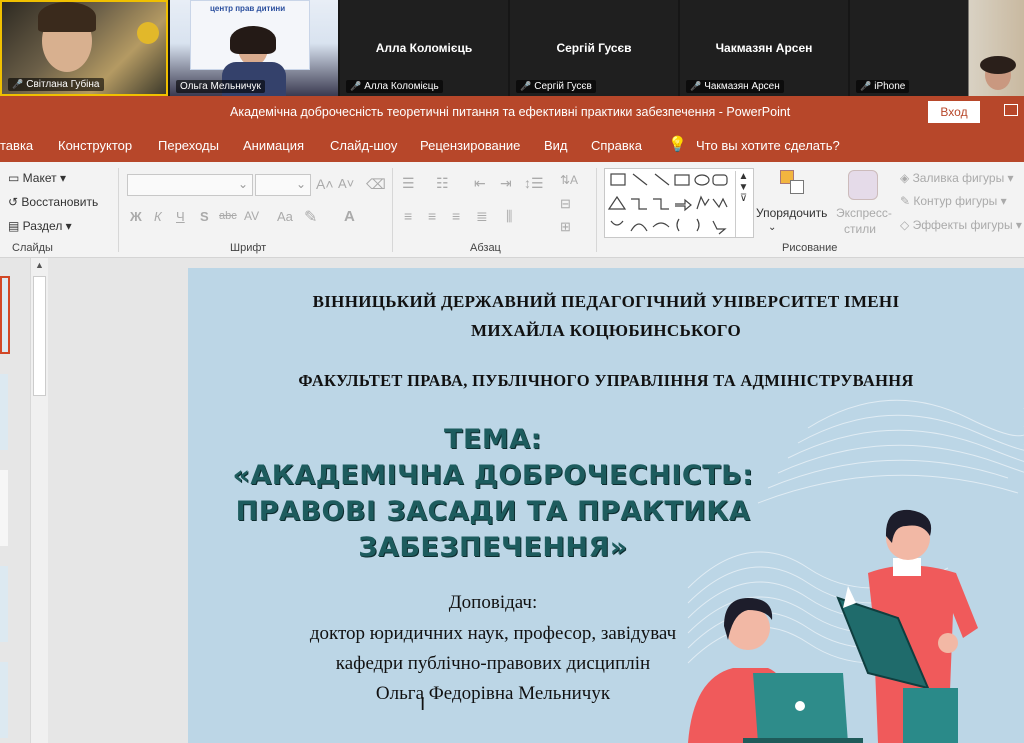 The image size is (1024, 743). I want to click on char-spacing-button: AV, so click(251, 216).